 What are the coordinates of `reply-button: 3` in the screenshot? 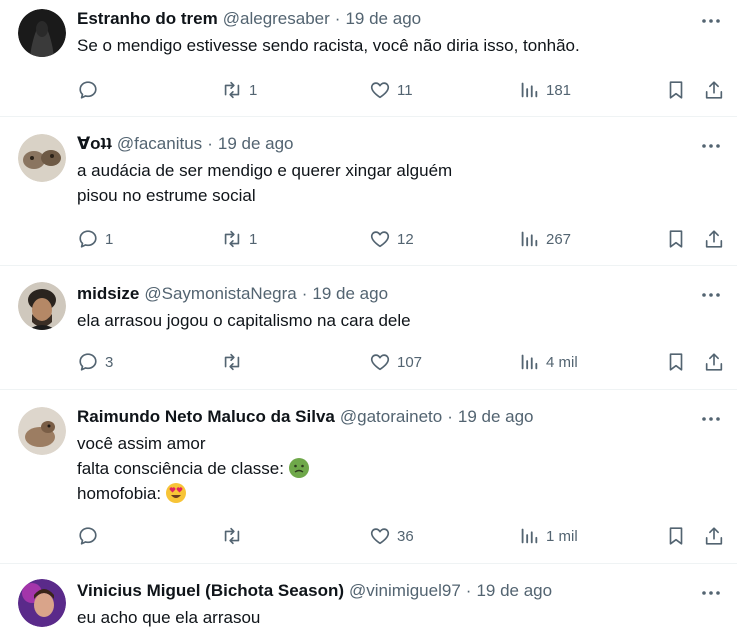 It's located at (95, 362).